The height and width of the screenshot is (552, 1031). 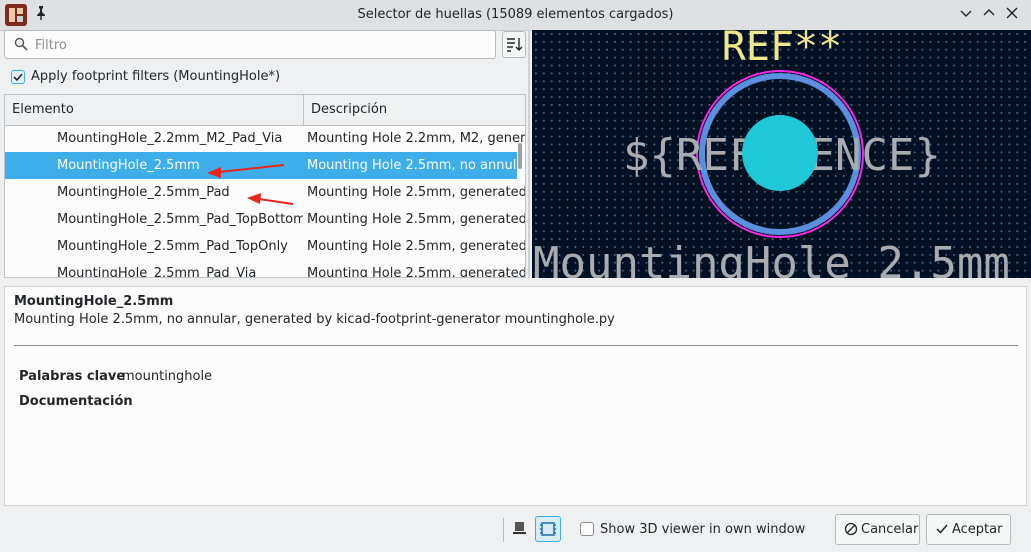 I want to click on column-header-element: Elemento, so click(x=154, y=110).